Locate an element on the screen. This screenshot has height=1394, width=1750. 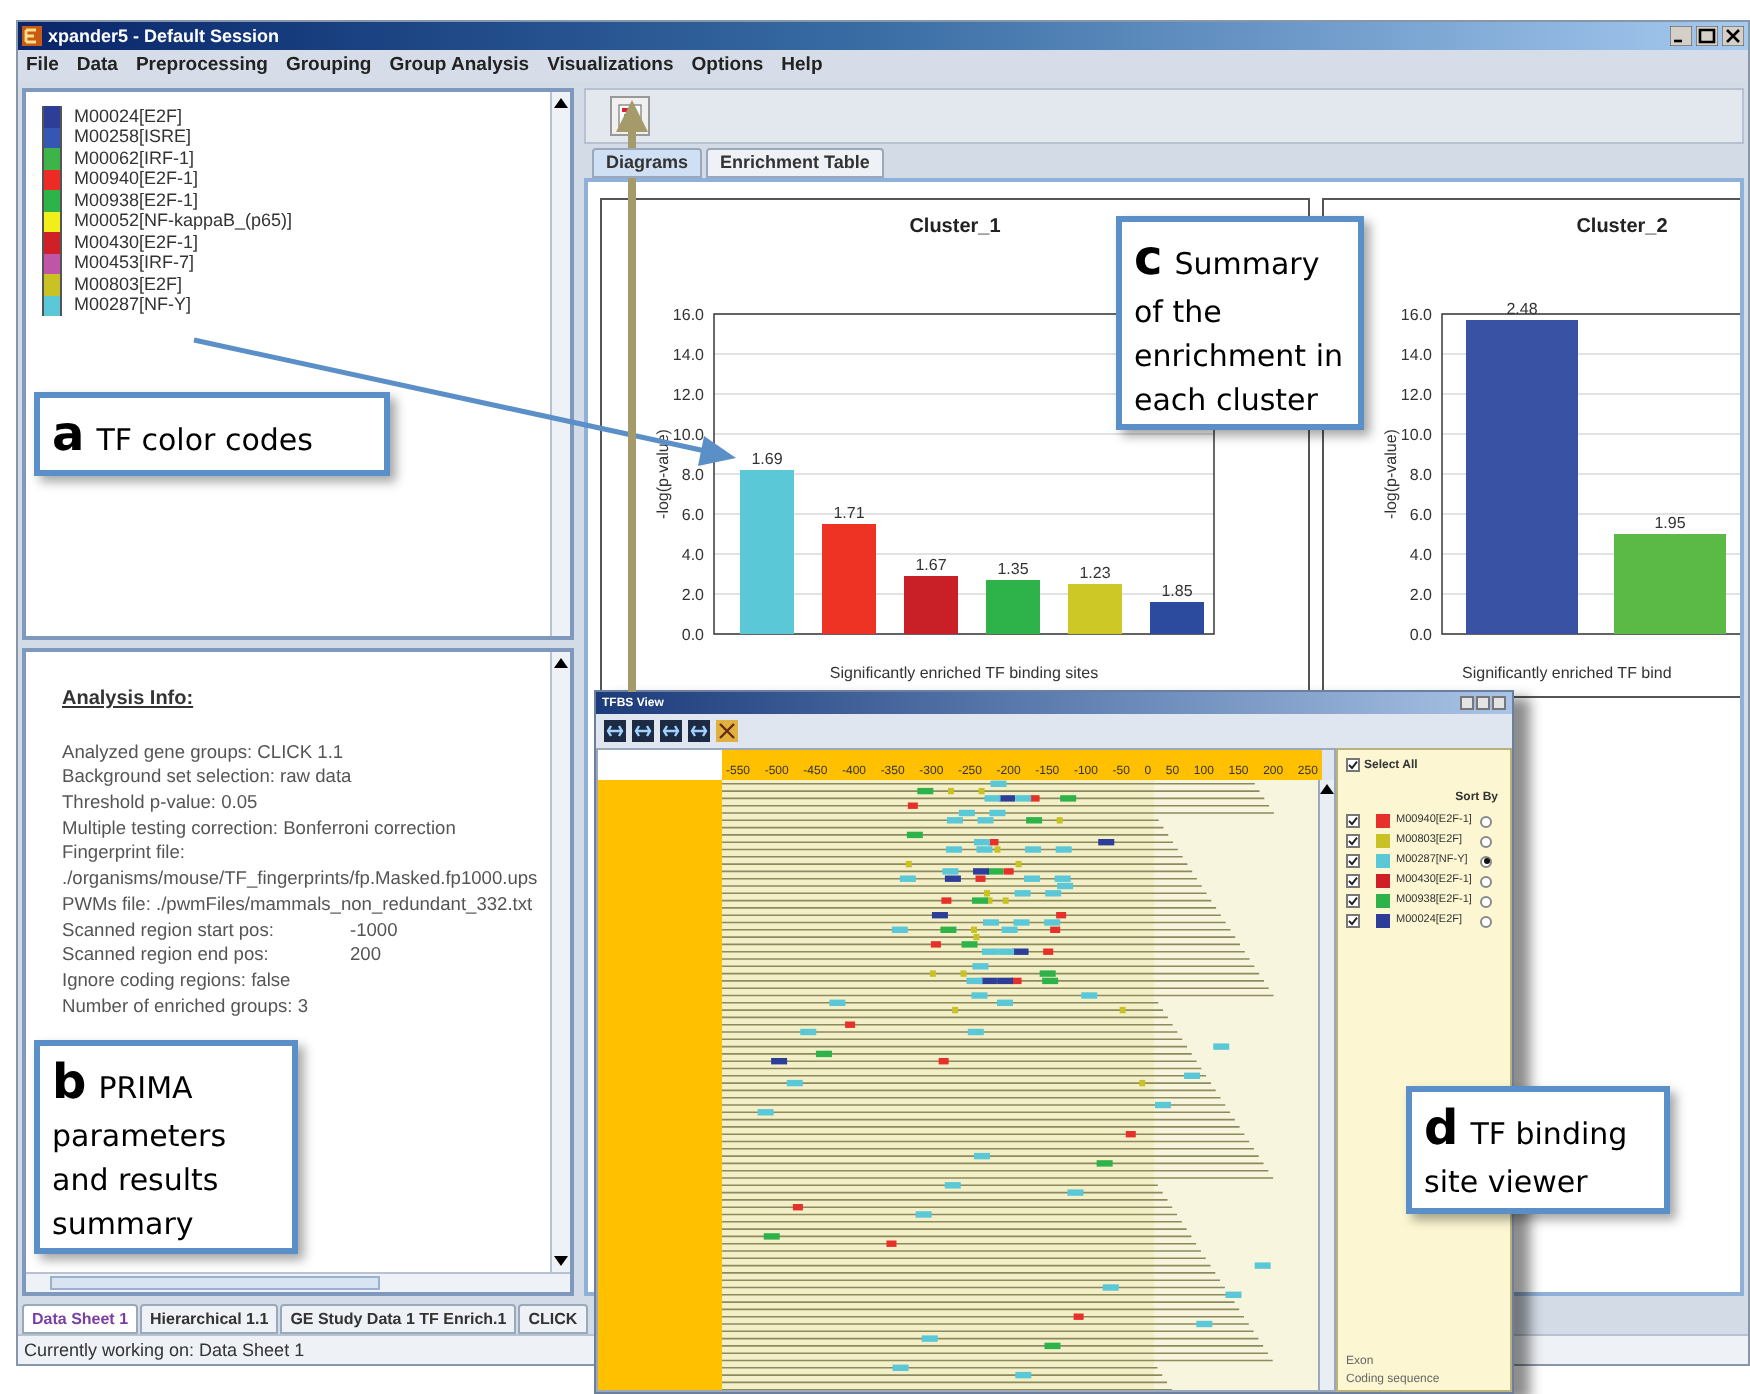
callout: b PRIMA parameters and results summary is located at coordinates (166, 1147).